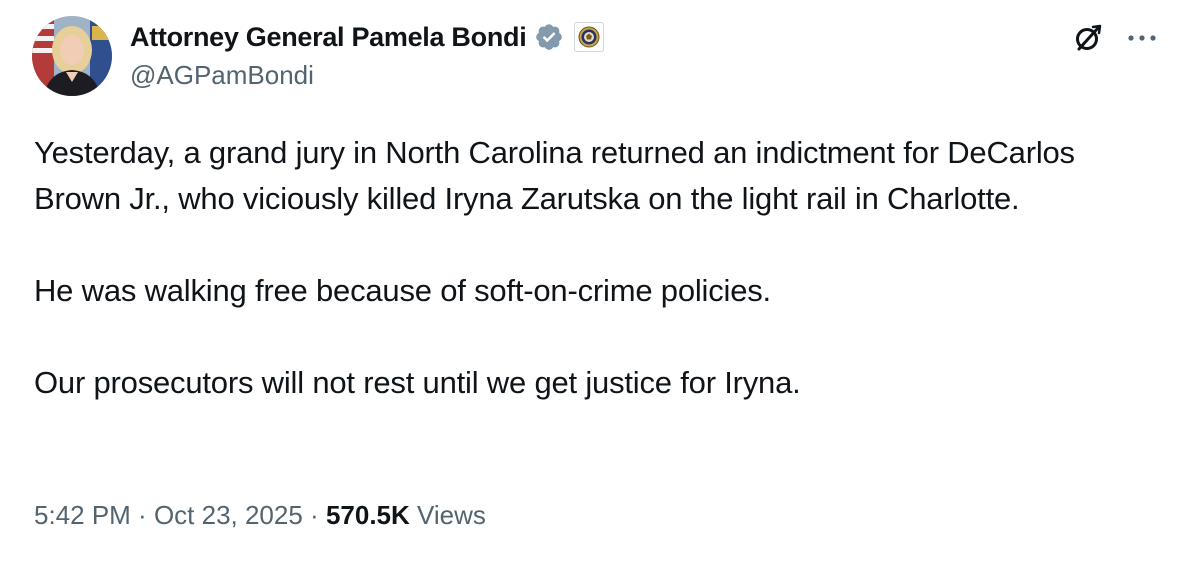 The image size is (1194, 568). I want to click on tweet-time: 5:42 PM, so click(82, 515).